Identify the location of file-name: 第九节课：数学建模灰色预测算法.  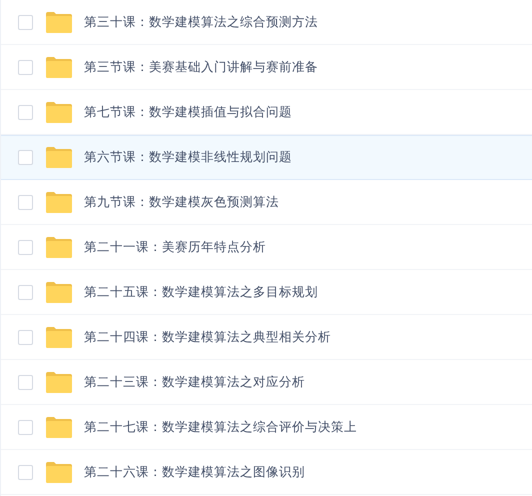
(181, 202).